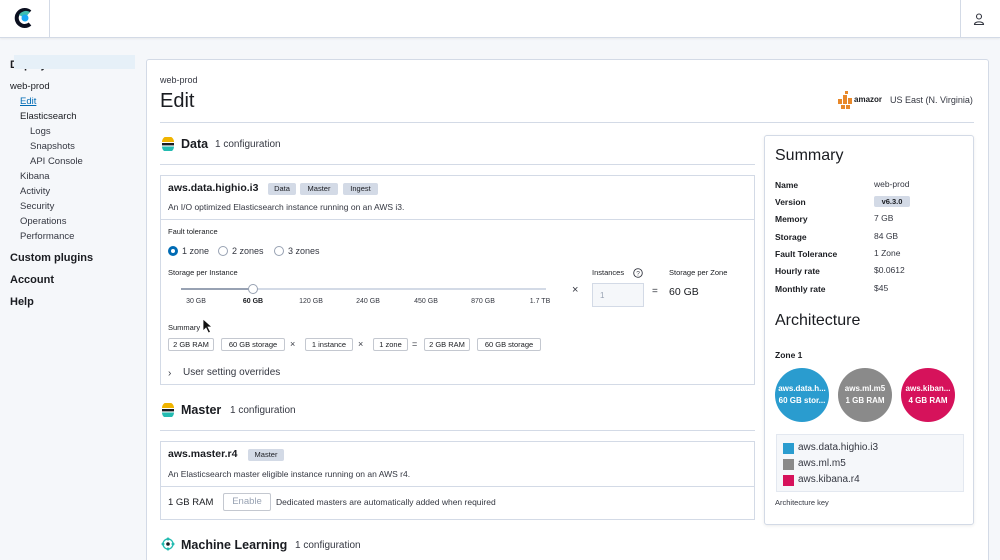  Describe the element at coordinates (253, 289) in the screenshot. I see `storage-slider-thumb` at that location.